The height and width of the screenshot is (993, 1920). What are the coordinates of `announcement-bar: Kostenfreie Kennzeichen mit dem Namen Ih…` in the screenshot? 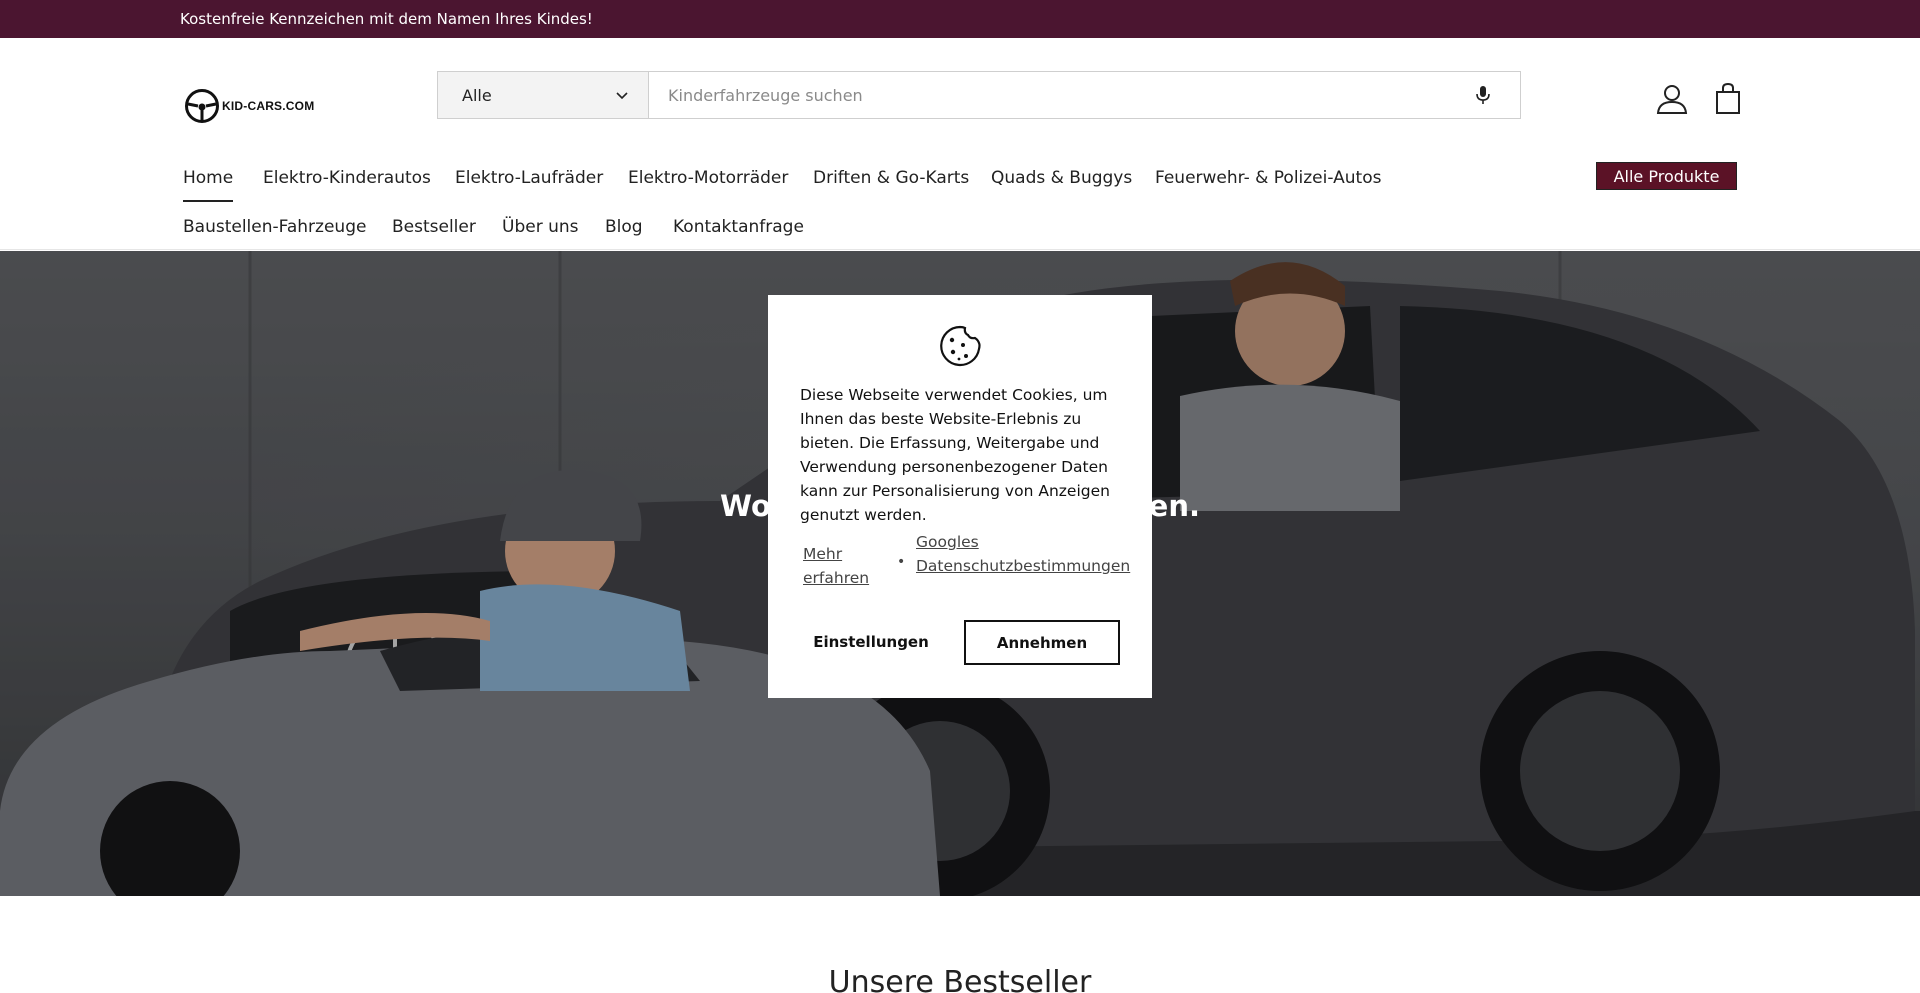 It's located at (960, 19).